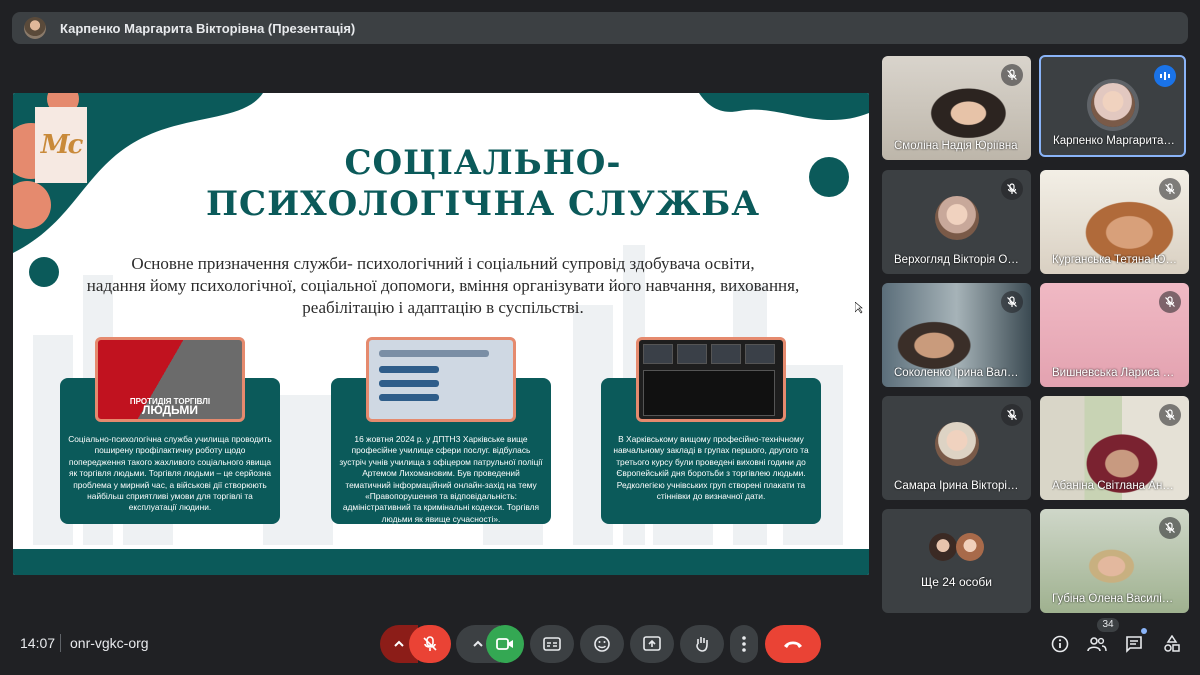  Describe the element at coordinates (1144, 631) in the screenshot. I see `chat-notification-dot` at that location.